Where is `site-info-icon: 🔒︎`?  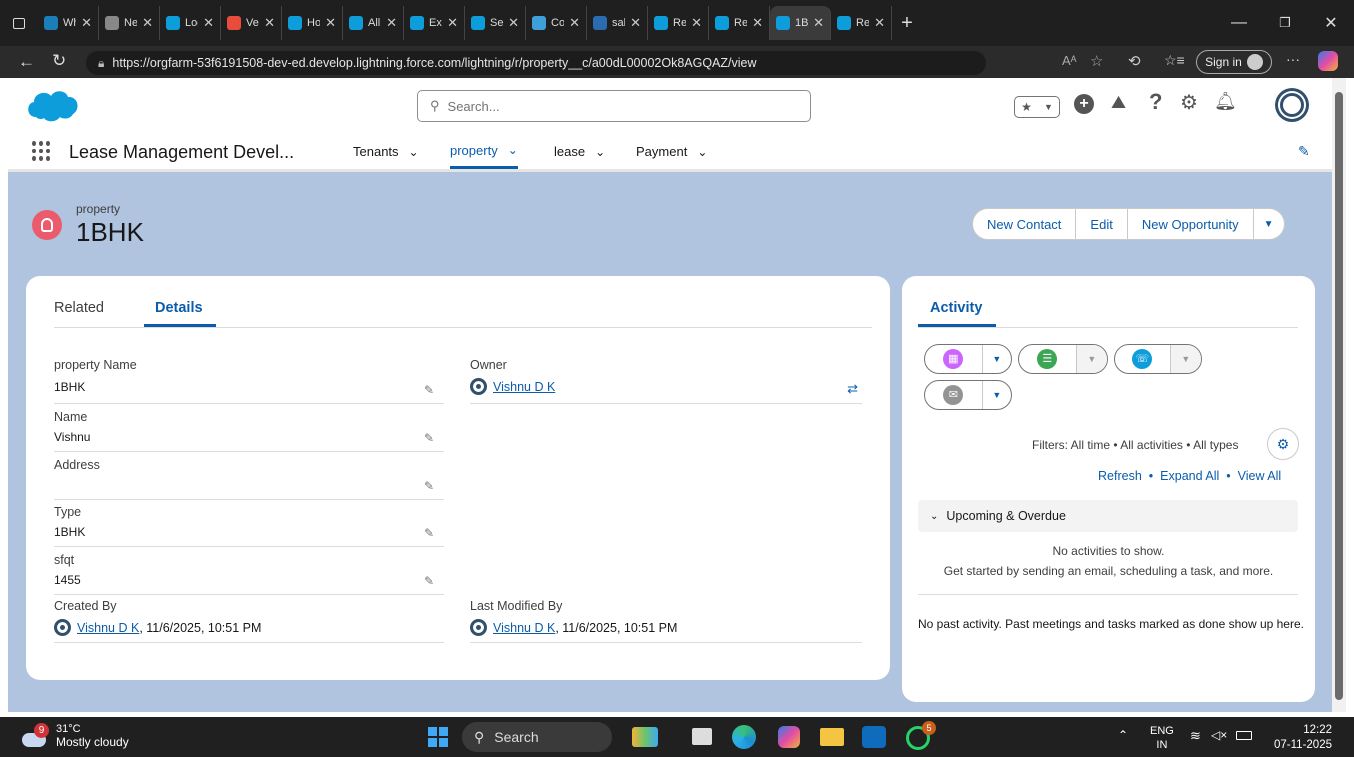 site-info-icon: 🔒︎ is located at coordinates (101, 63).